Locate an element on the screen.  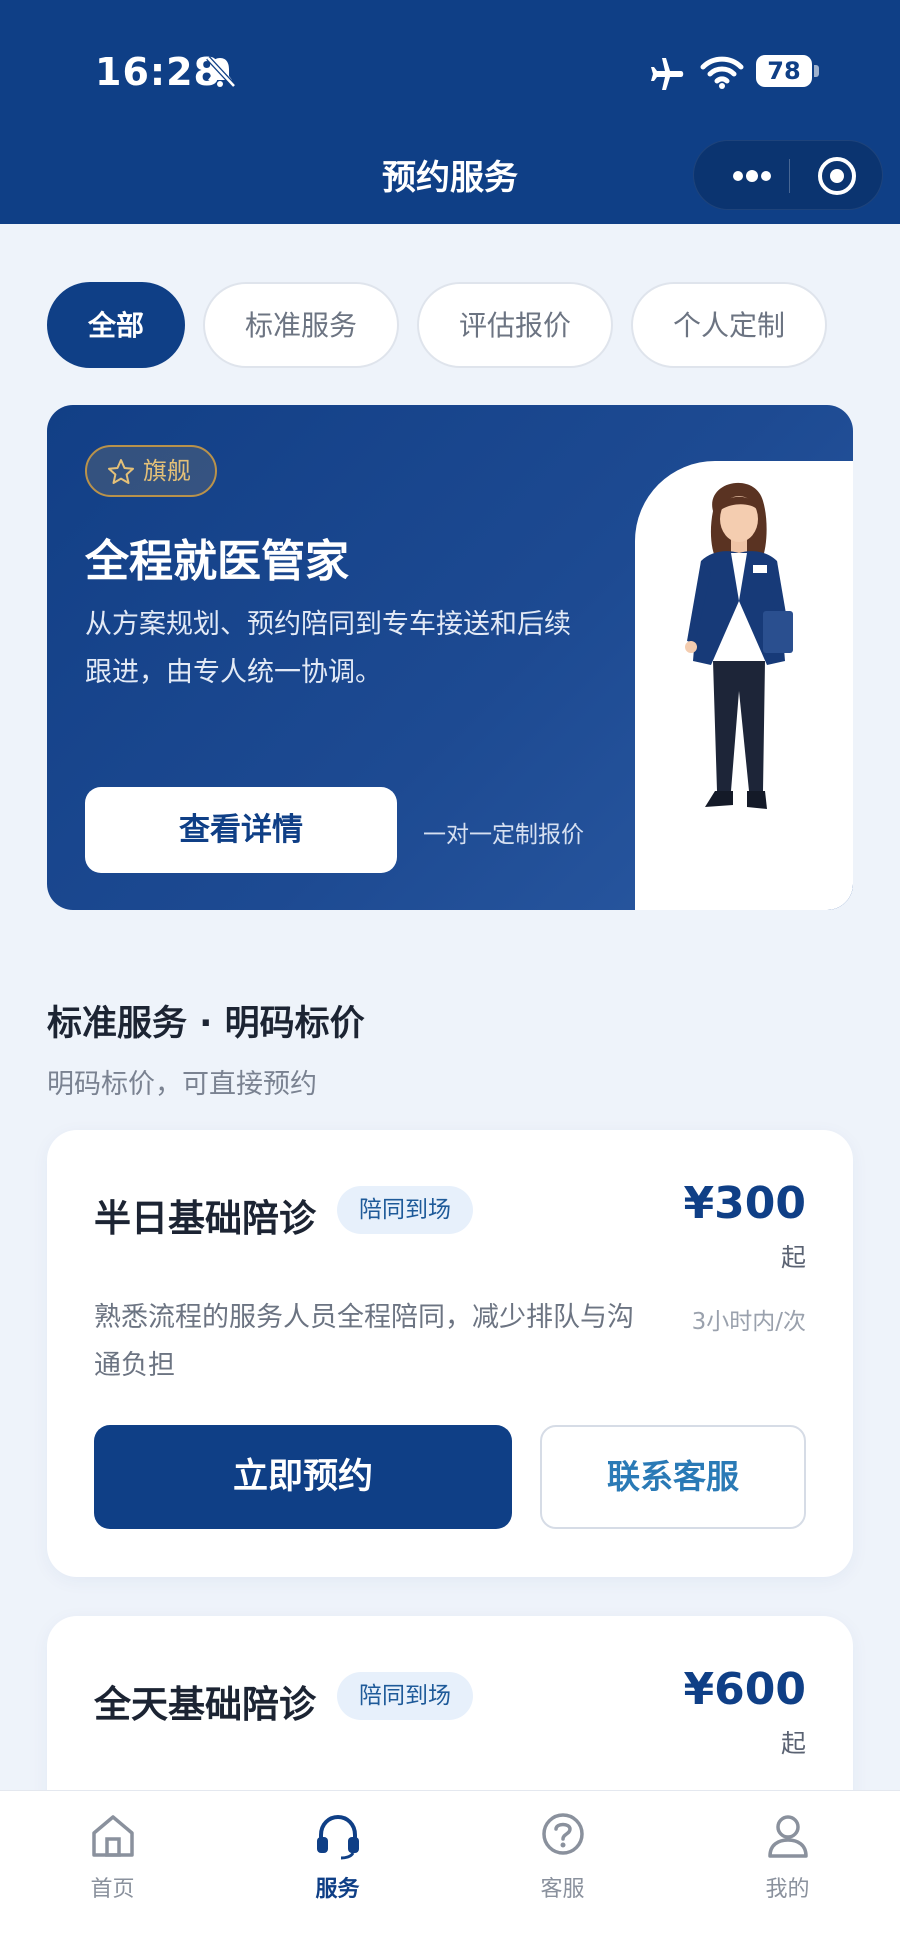
battery-tip is located at coordinates (816, 71).